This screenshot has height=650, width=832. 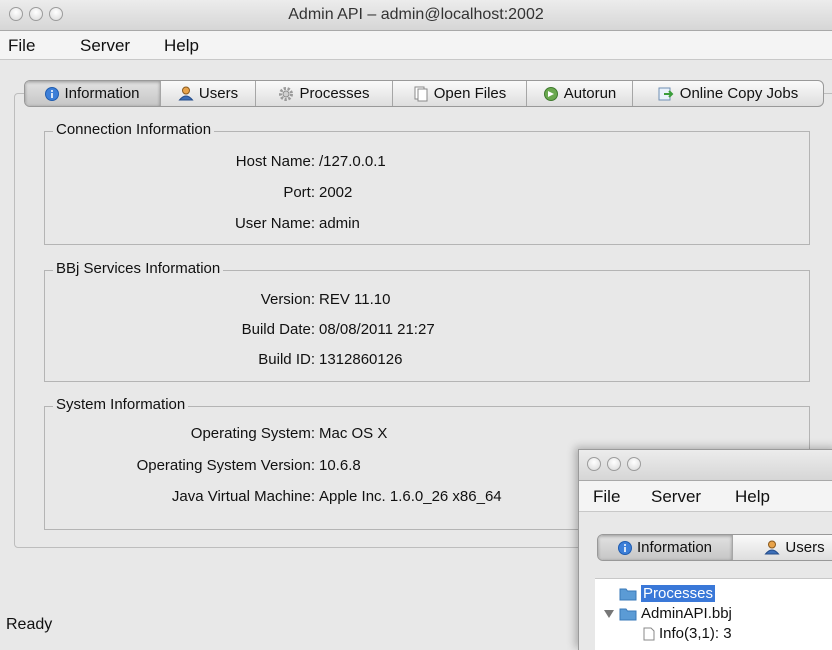 I want to click on services-info-title: BBj Services Information, so click(x=138, y=268).